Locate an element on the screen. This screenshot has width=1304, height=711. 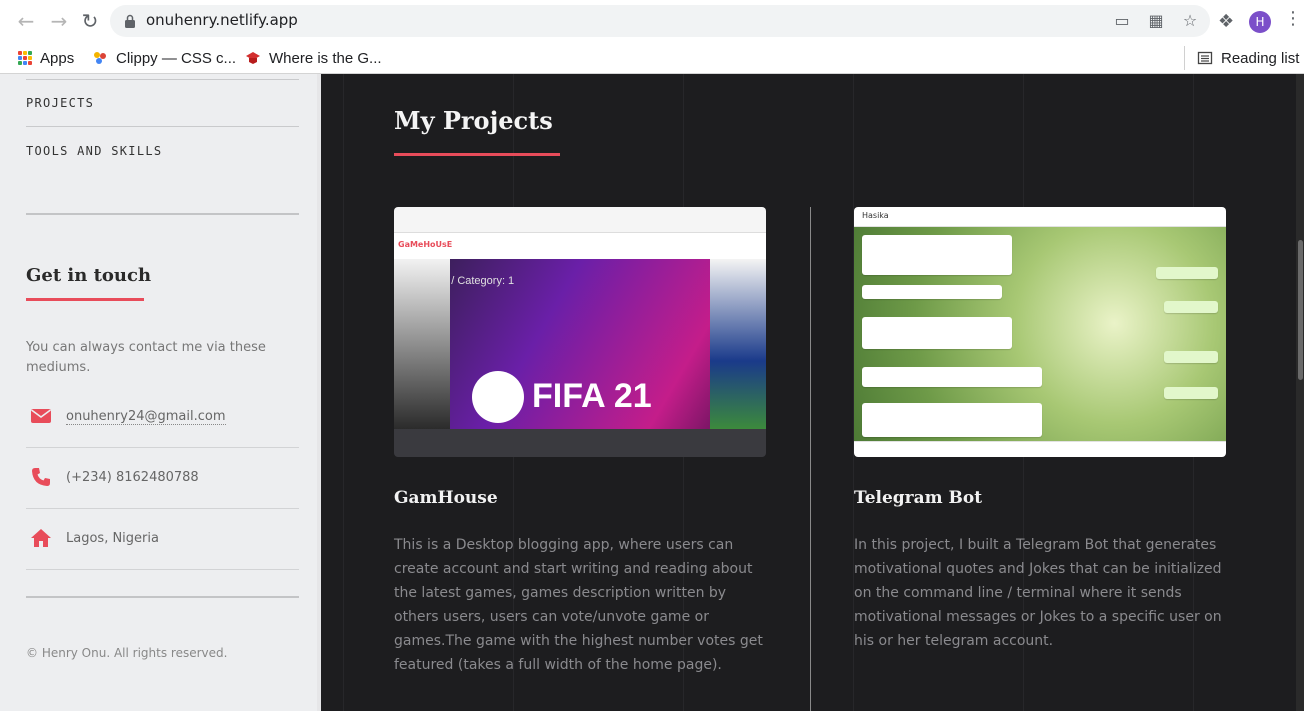
reading-list-label: Reading list is located at coordinates (1260, 58).